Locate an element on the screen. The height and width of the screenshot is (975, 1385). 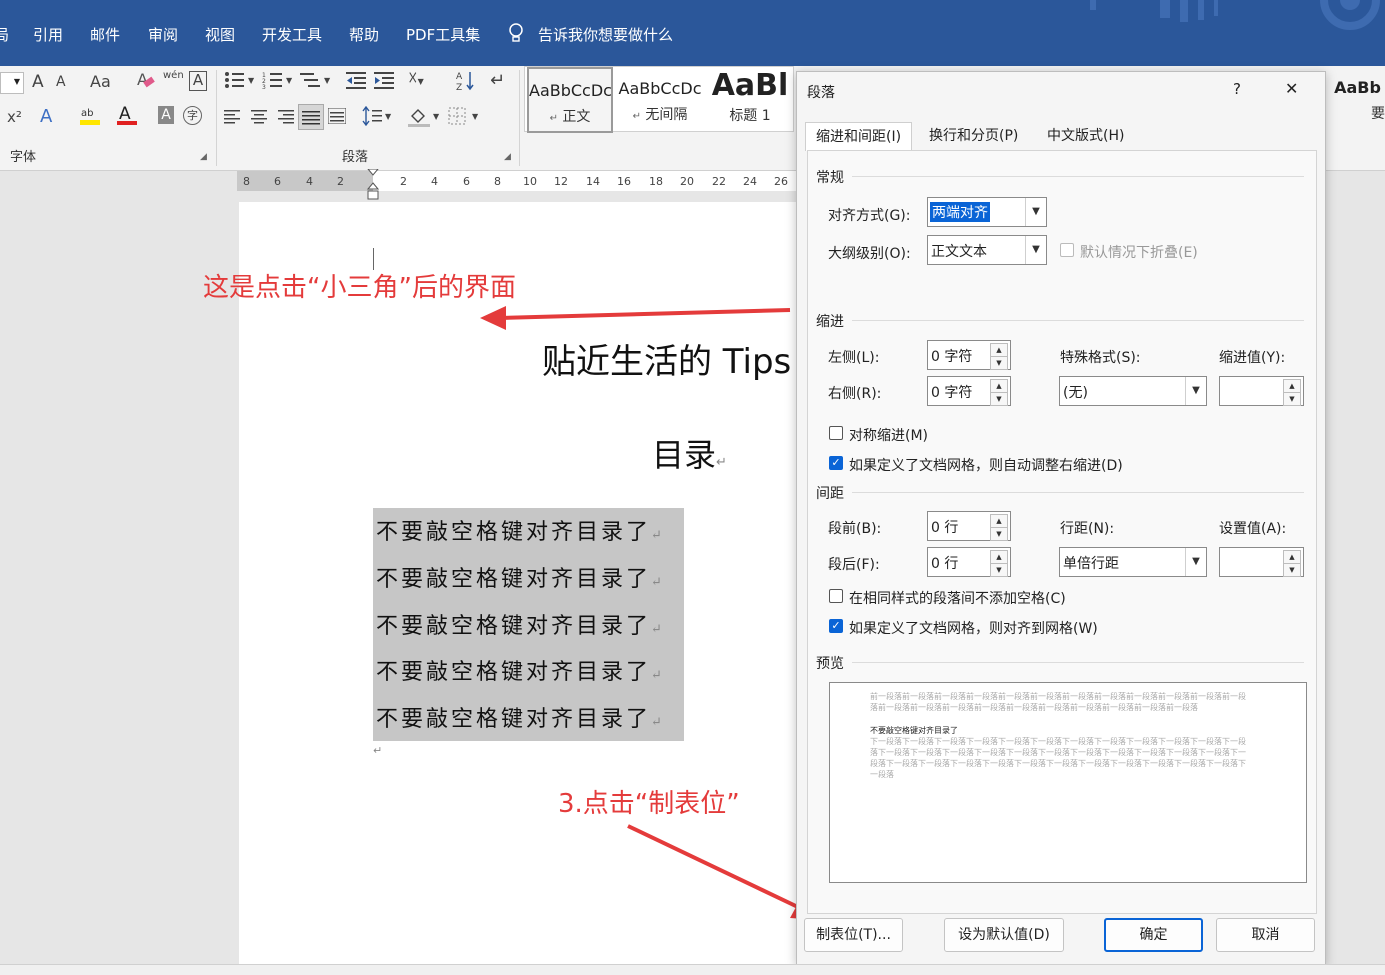
tab-pdf-tools: PDF工具集 is located at coordinates (443, 34).